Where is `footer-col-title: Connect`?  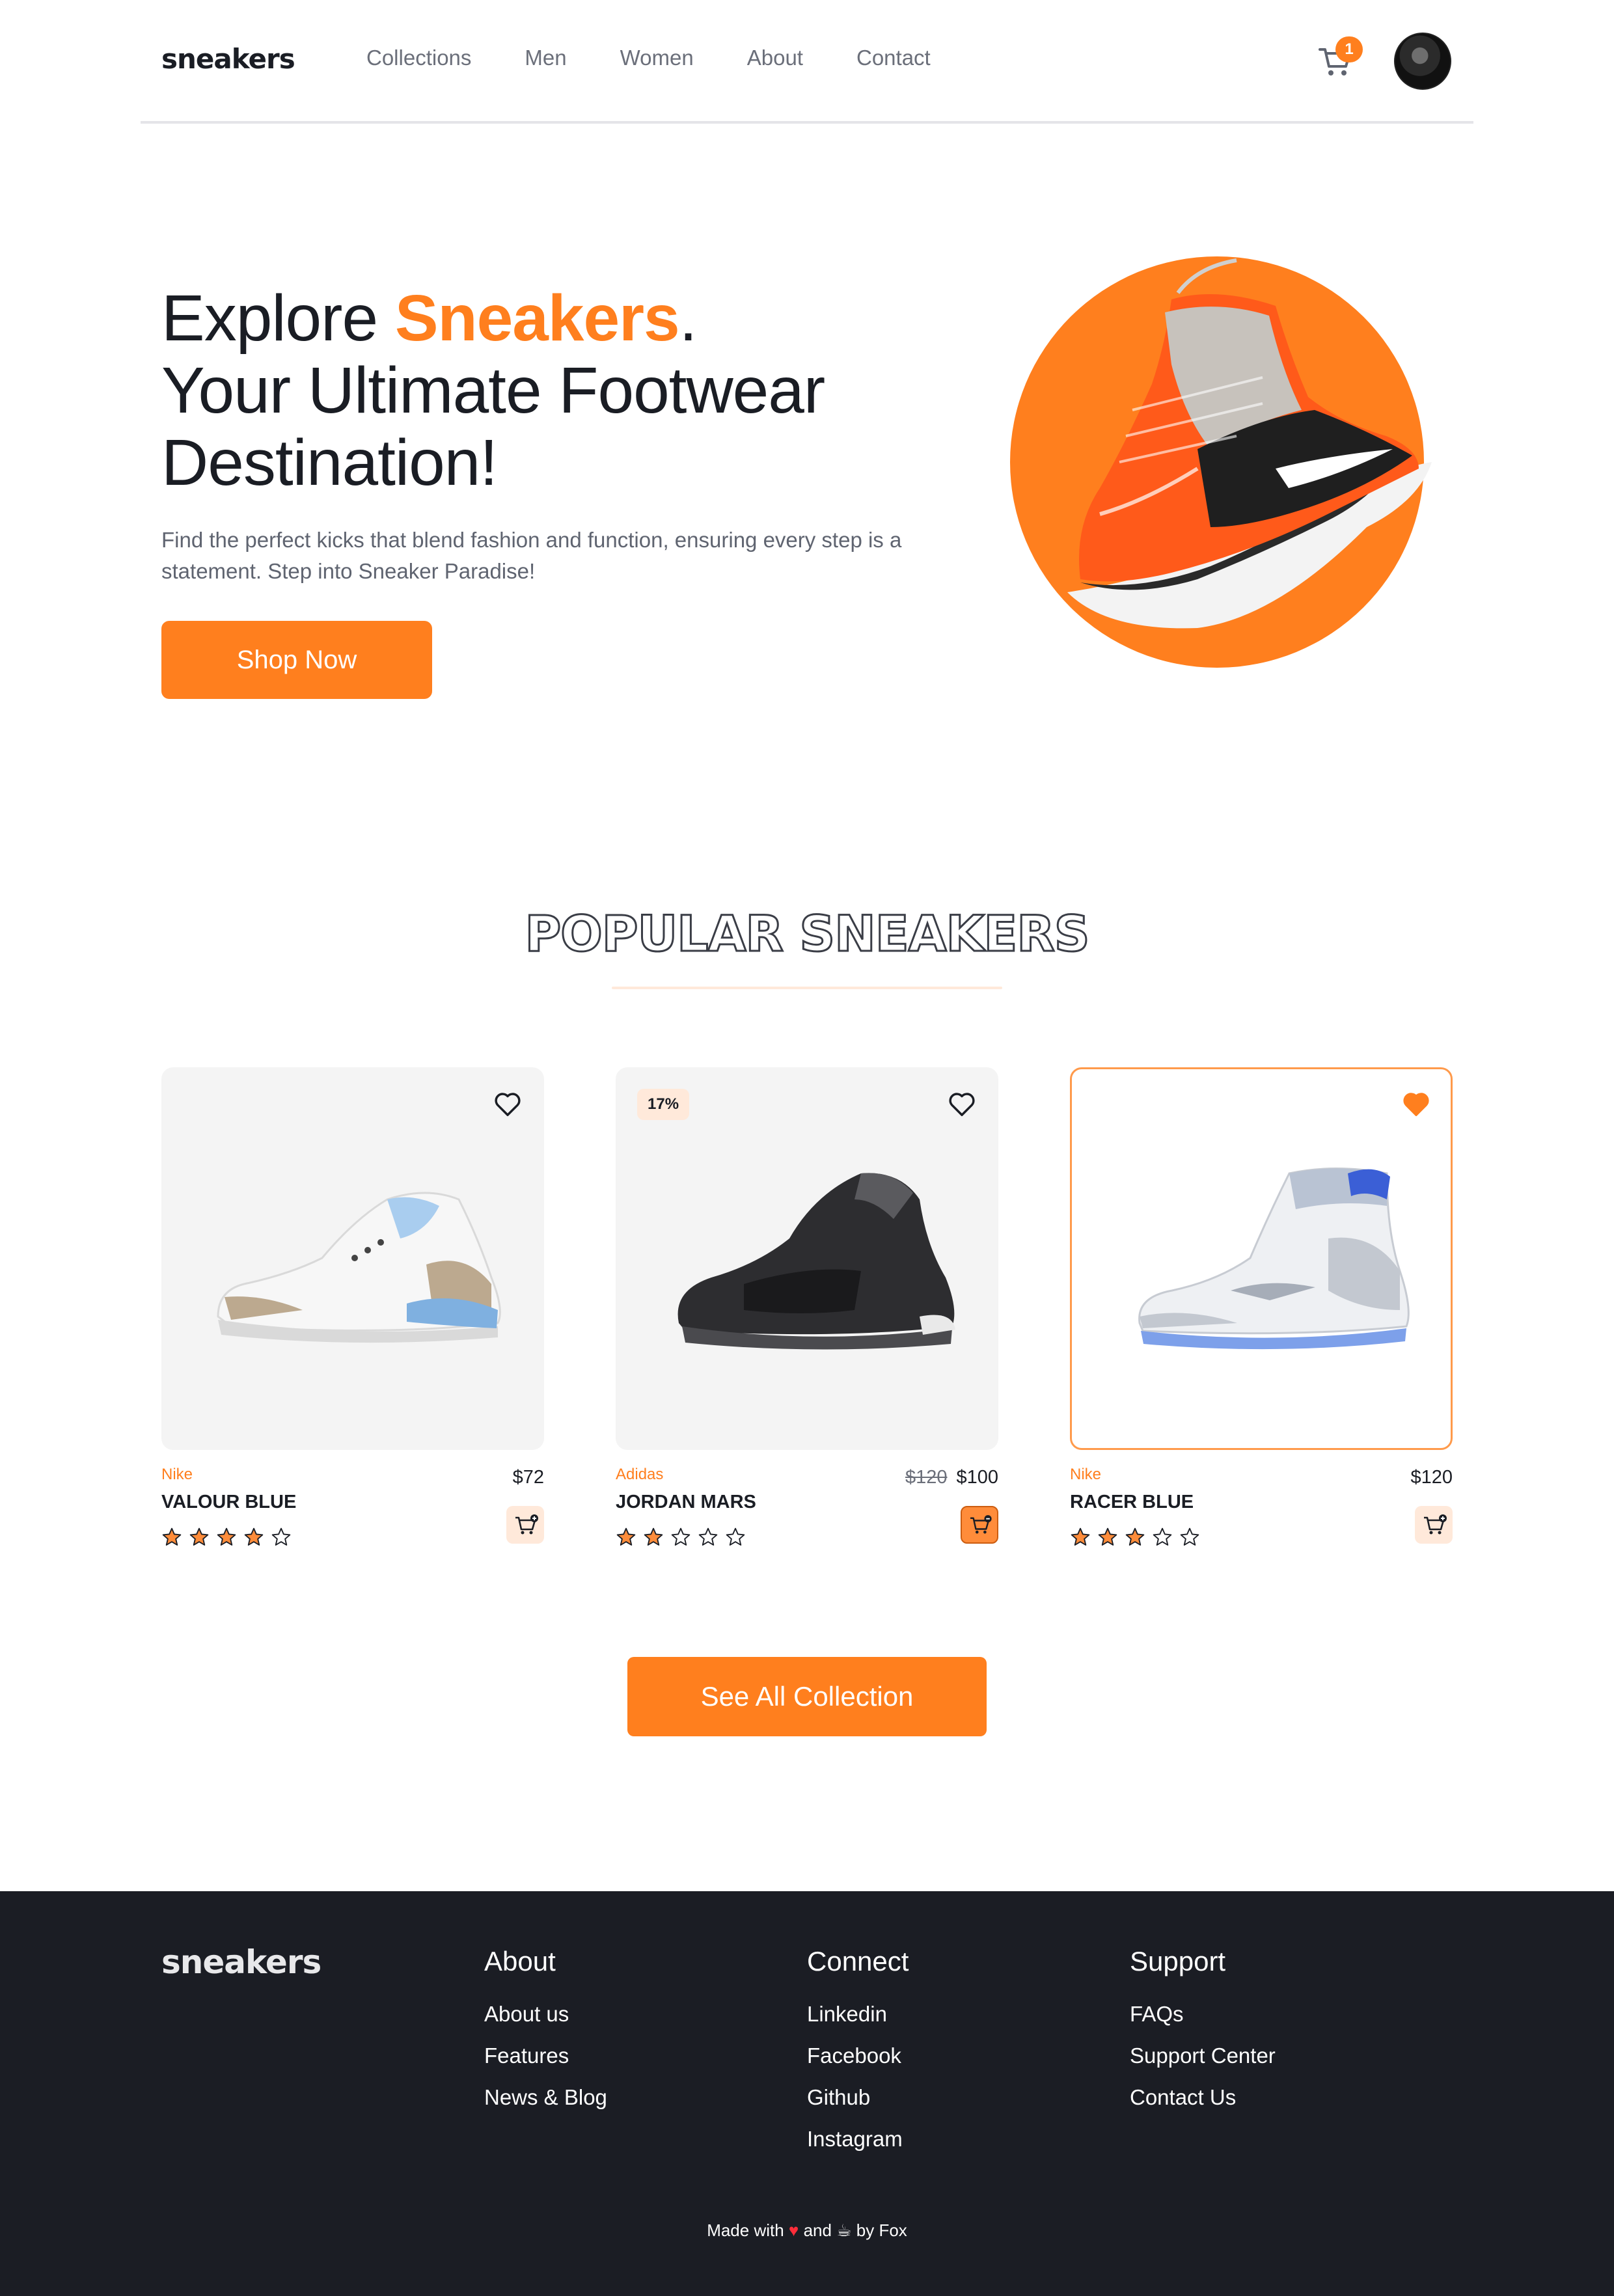 footer-col-title: Connect is located at coordinates (858, 1961).